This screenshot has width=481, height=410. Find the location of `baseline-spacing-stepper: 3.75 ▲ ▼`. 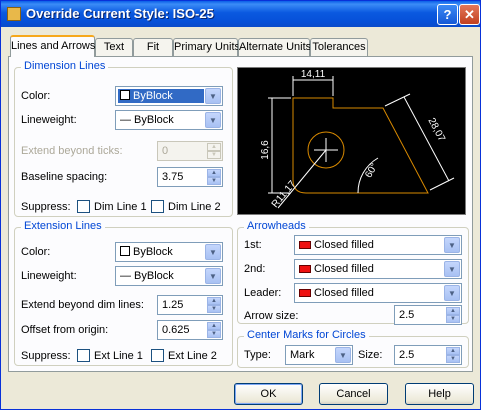

baseline-spacing-stepper: 3.75 ▲ ▼ is located at coordinates (190, 177).